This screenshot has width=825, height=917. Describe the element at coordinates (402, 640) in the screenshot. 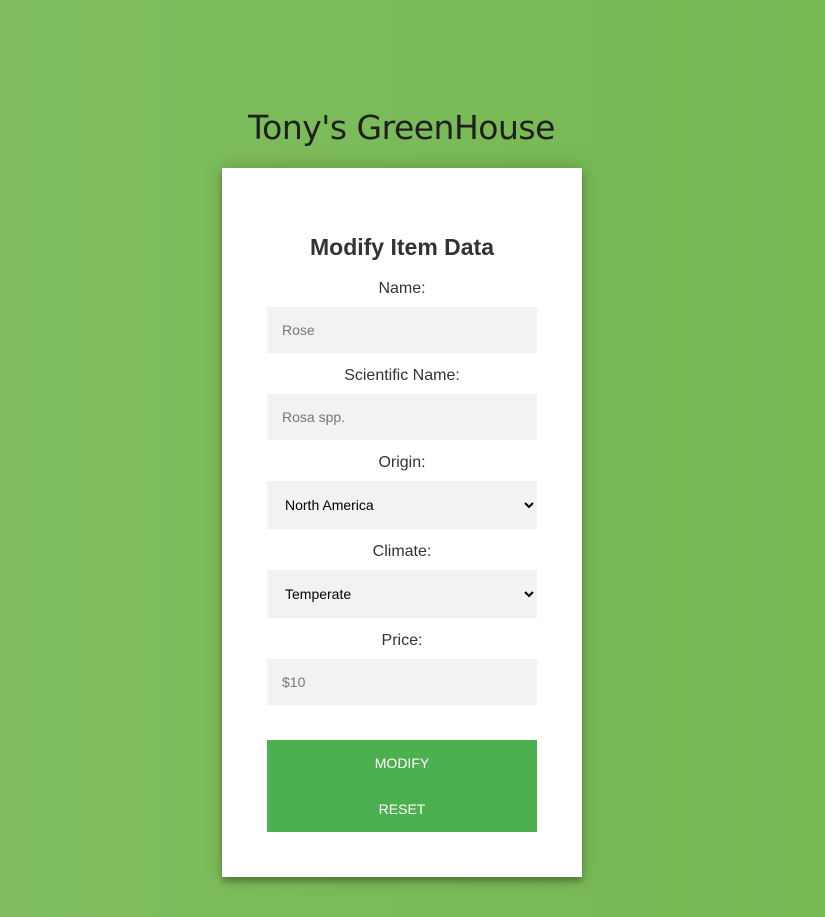

I see `price-label: Price:` at that location.